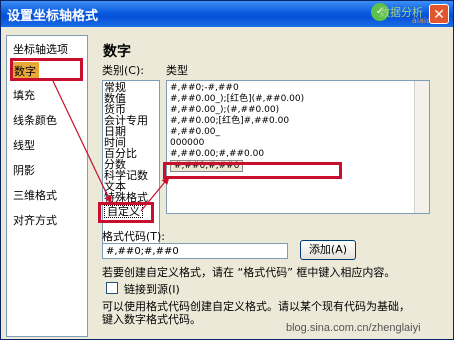  Describe the element at coordinates (353, 328) in the screenshot. I see `site-watermark: blog.sina.com.cn/zhenglaiyi` at that location.